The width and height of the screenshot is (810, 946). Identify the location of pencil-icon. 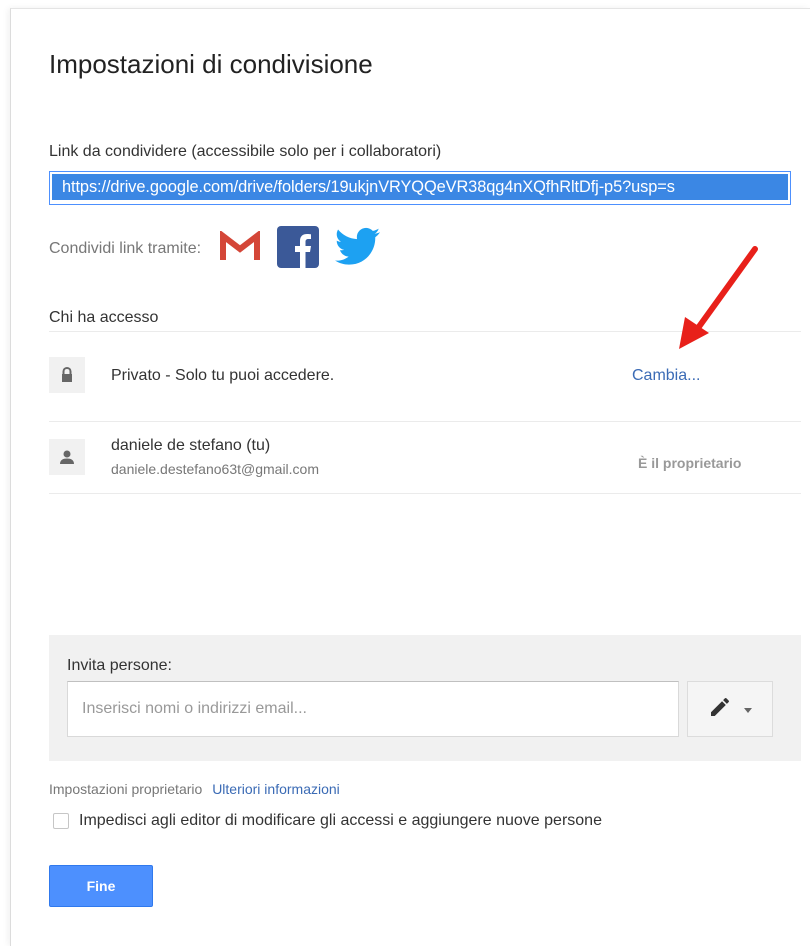
(720, 709).